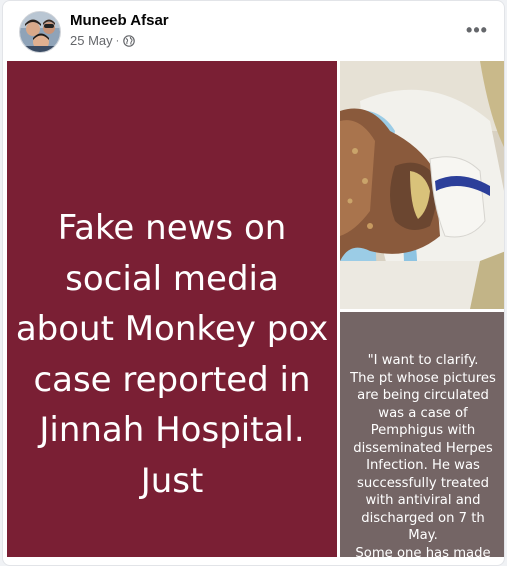 Image resolution: width=507 pixels, height=566 pixels. Describe the element at coordinates (119, 20) in the screenshot. I see `author-name: Muneeb Afsar` at that location.